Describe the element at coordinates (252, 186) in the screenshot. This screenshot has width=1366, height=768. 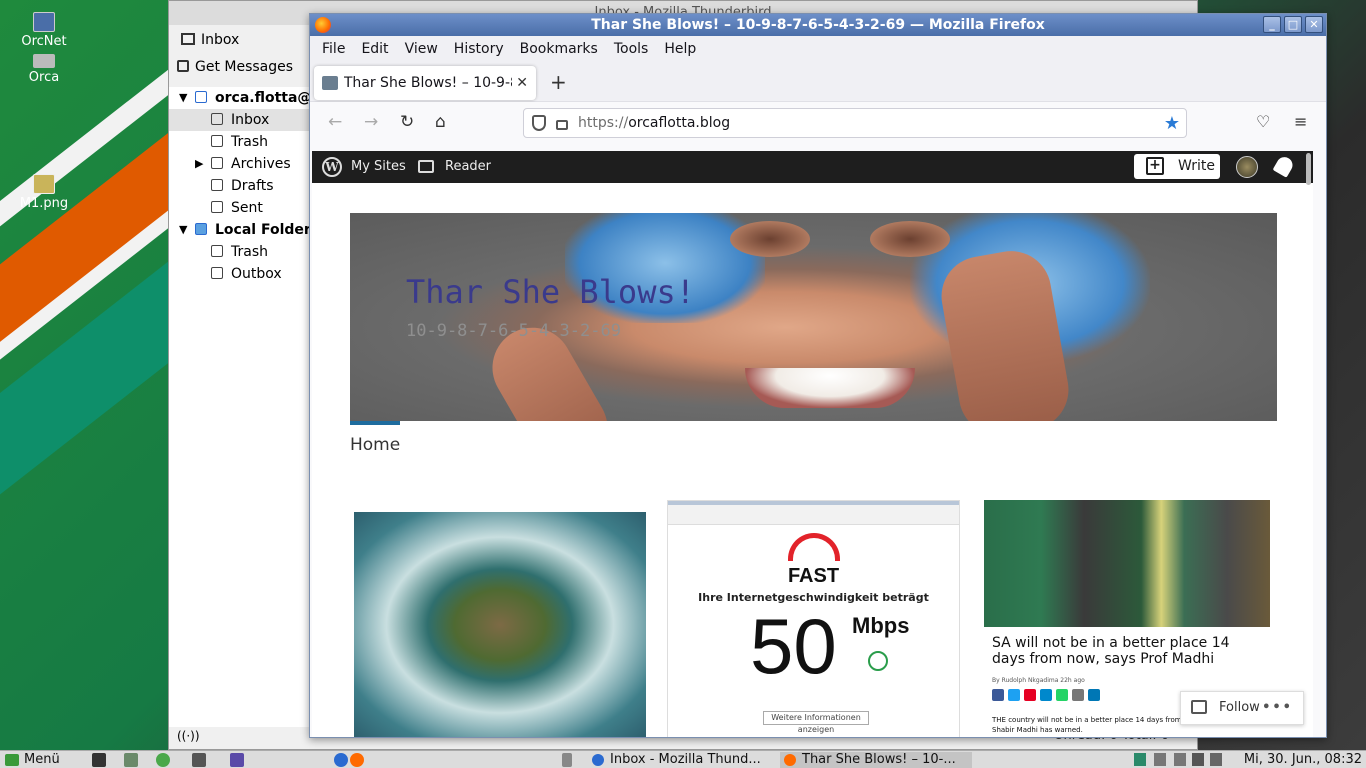
I see `folder-label: Drafts` at that location.